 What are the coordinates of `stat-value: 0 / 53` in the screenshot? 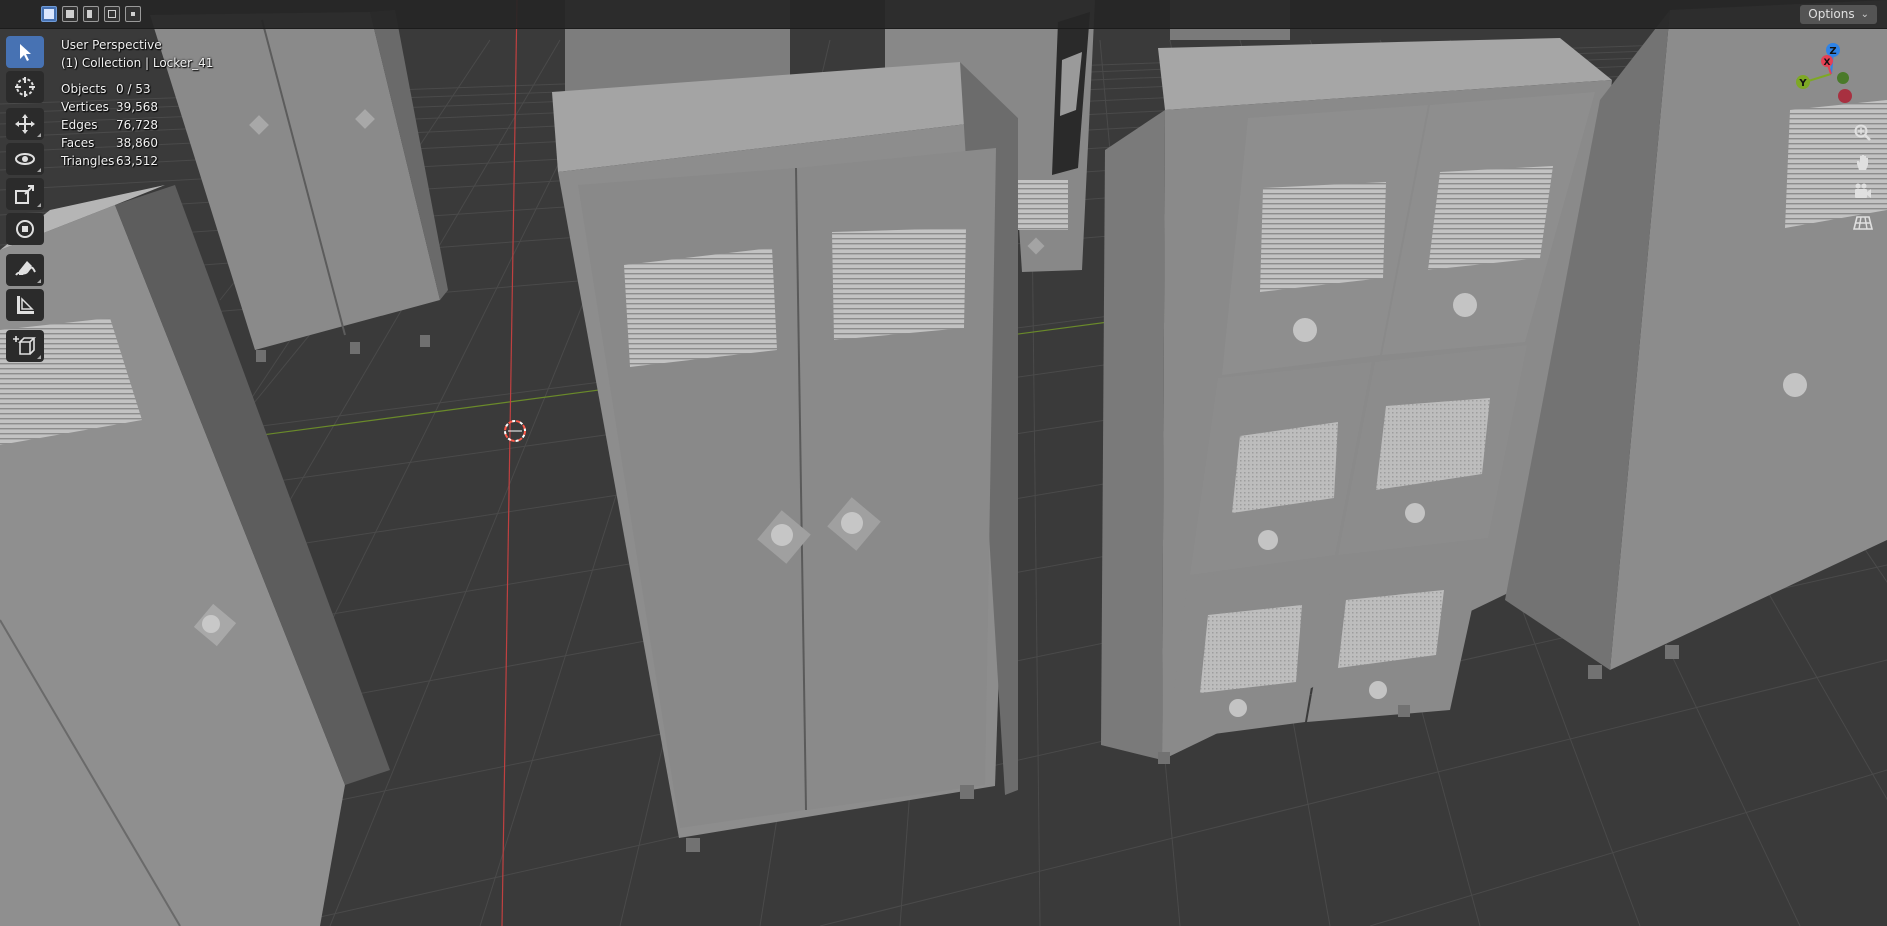 It's located at (133, 89).